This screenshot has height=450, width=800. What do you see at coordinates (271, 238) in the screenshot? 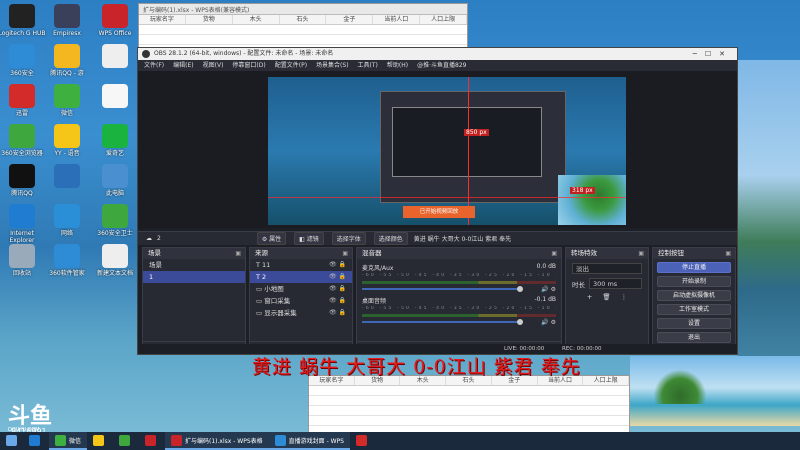
I see `properties-button: ⚙ 属性` at bounding box center [271, 238].